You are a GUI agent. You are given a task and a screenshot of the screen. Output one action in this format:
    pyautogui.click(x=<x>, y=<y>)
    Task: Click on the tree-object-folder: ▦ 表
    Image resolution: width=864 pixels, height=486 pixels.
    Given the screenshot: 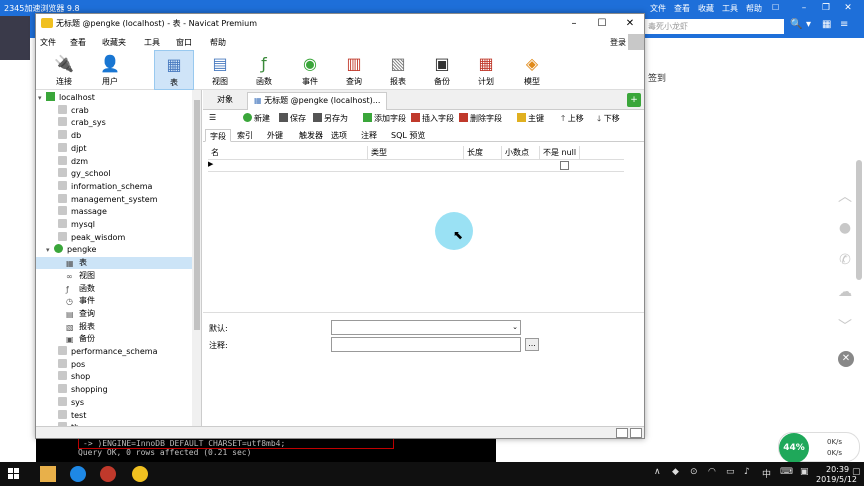 What is the action you would take?
    pyautogui.click(x=114, y=263)
    